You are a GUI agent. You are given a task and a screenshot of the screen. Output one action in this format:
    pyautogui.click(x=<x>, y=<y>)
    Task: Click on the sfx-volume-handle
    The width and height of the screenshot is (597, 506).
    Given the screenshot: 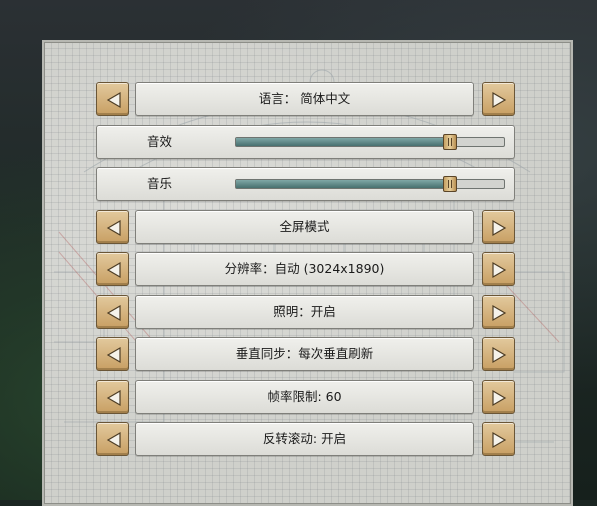 What is the action you would take?
    pyautogui.click(x=450, y=142)
    